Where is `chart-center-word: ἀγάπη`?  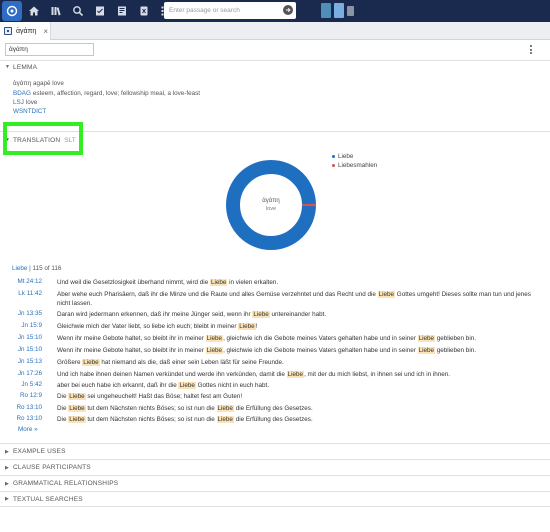 chart-center-word: ἀγάπη is located at coordinates (270, 200).